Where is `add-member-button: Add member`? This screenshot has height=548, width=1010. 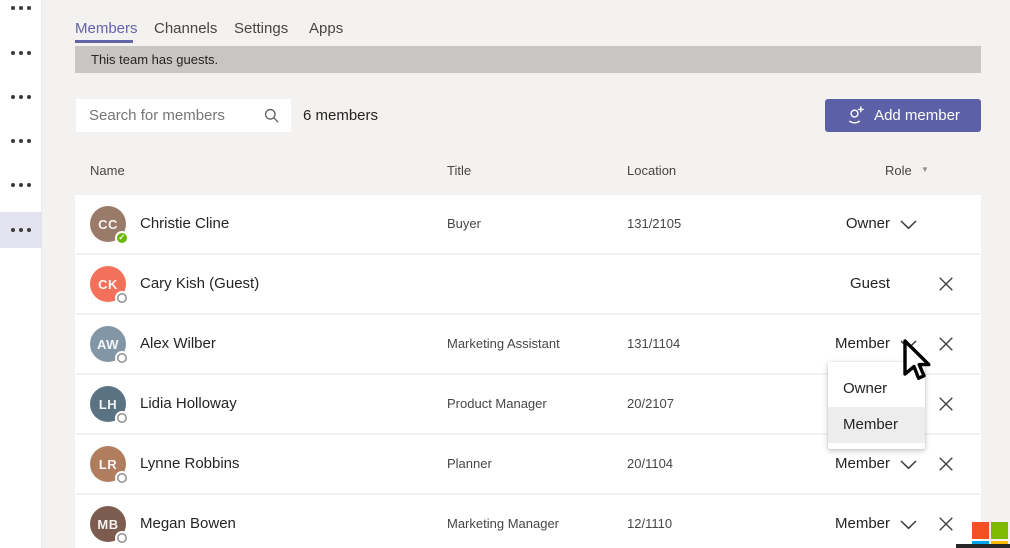 add-member-button: Add member is located at coordinates (903, 115).